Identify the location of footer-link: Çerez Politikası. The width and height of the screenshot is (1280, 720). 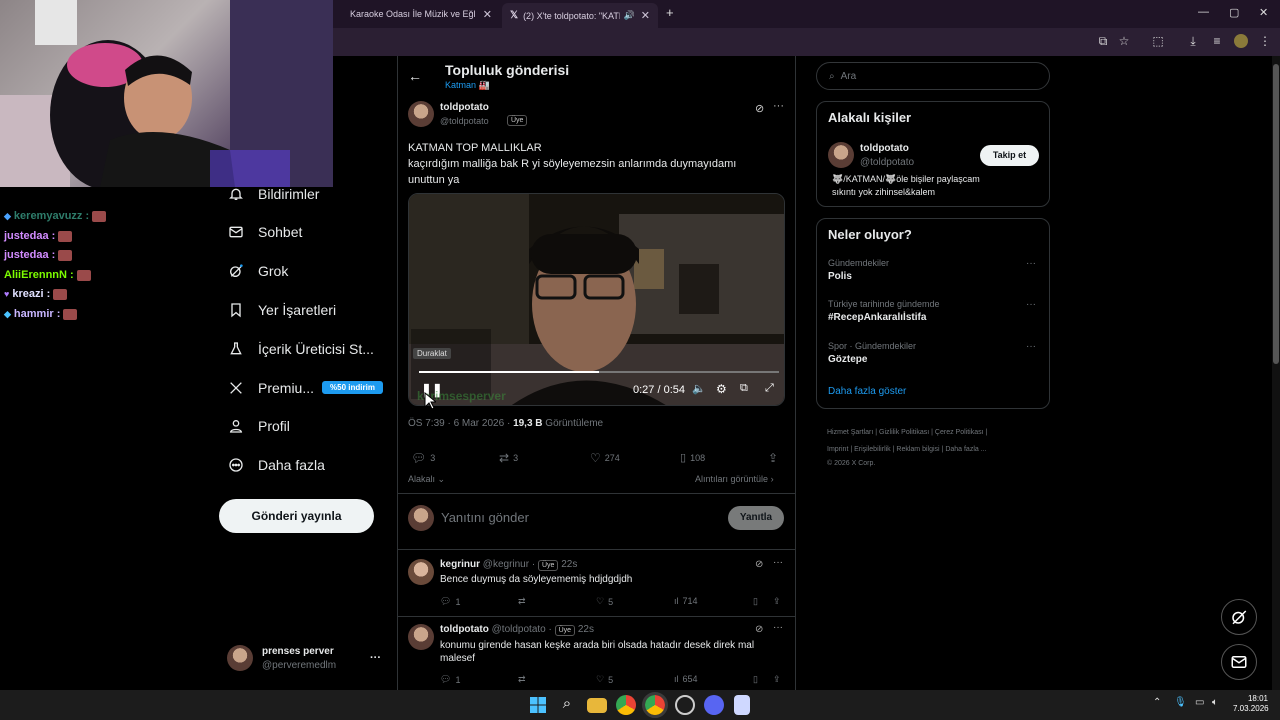
(959, 432).